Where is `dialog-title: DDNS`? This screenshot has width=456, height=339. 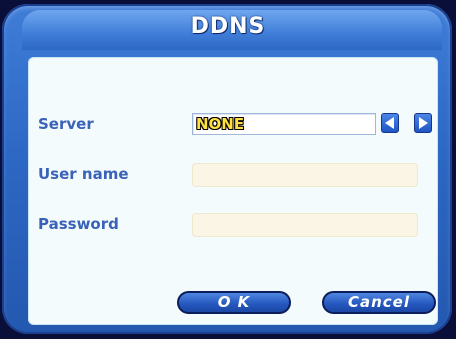 dialog-title: DDNS is located at coordinates (228, 26).